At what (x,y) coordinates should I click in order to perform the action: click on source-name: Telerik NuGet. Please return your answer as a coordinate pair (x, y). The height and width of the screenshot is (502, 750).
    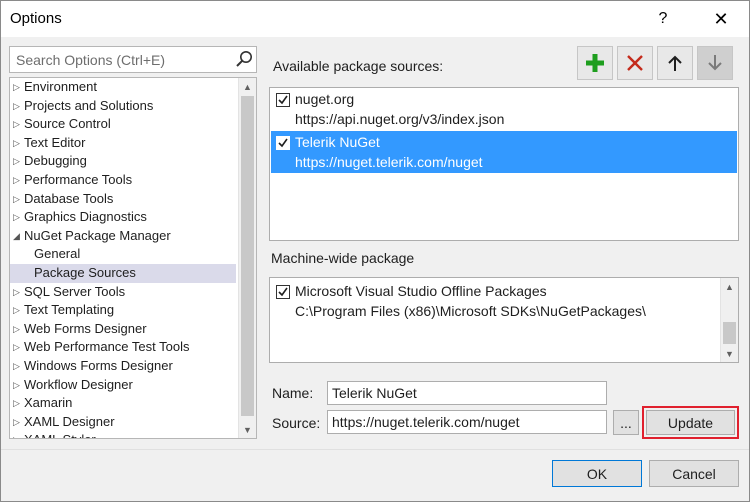
    Looking at the image, I should click on (337, 142).